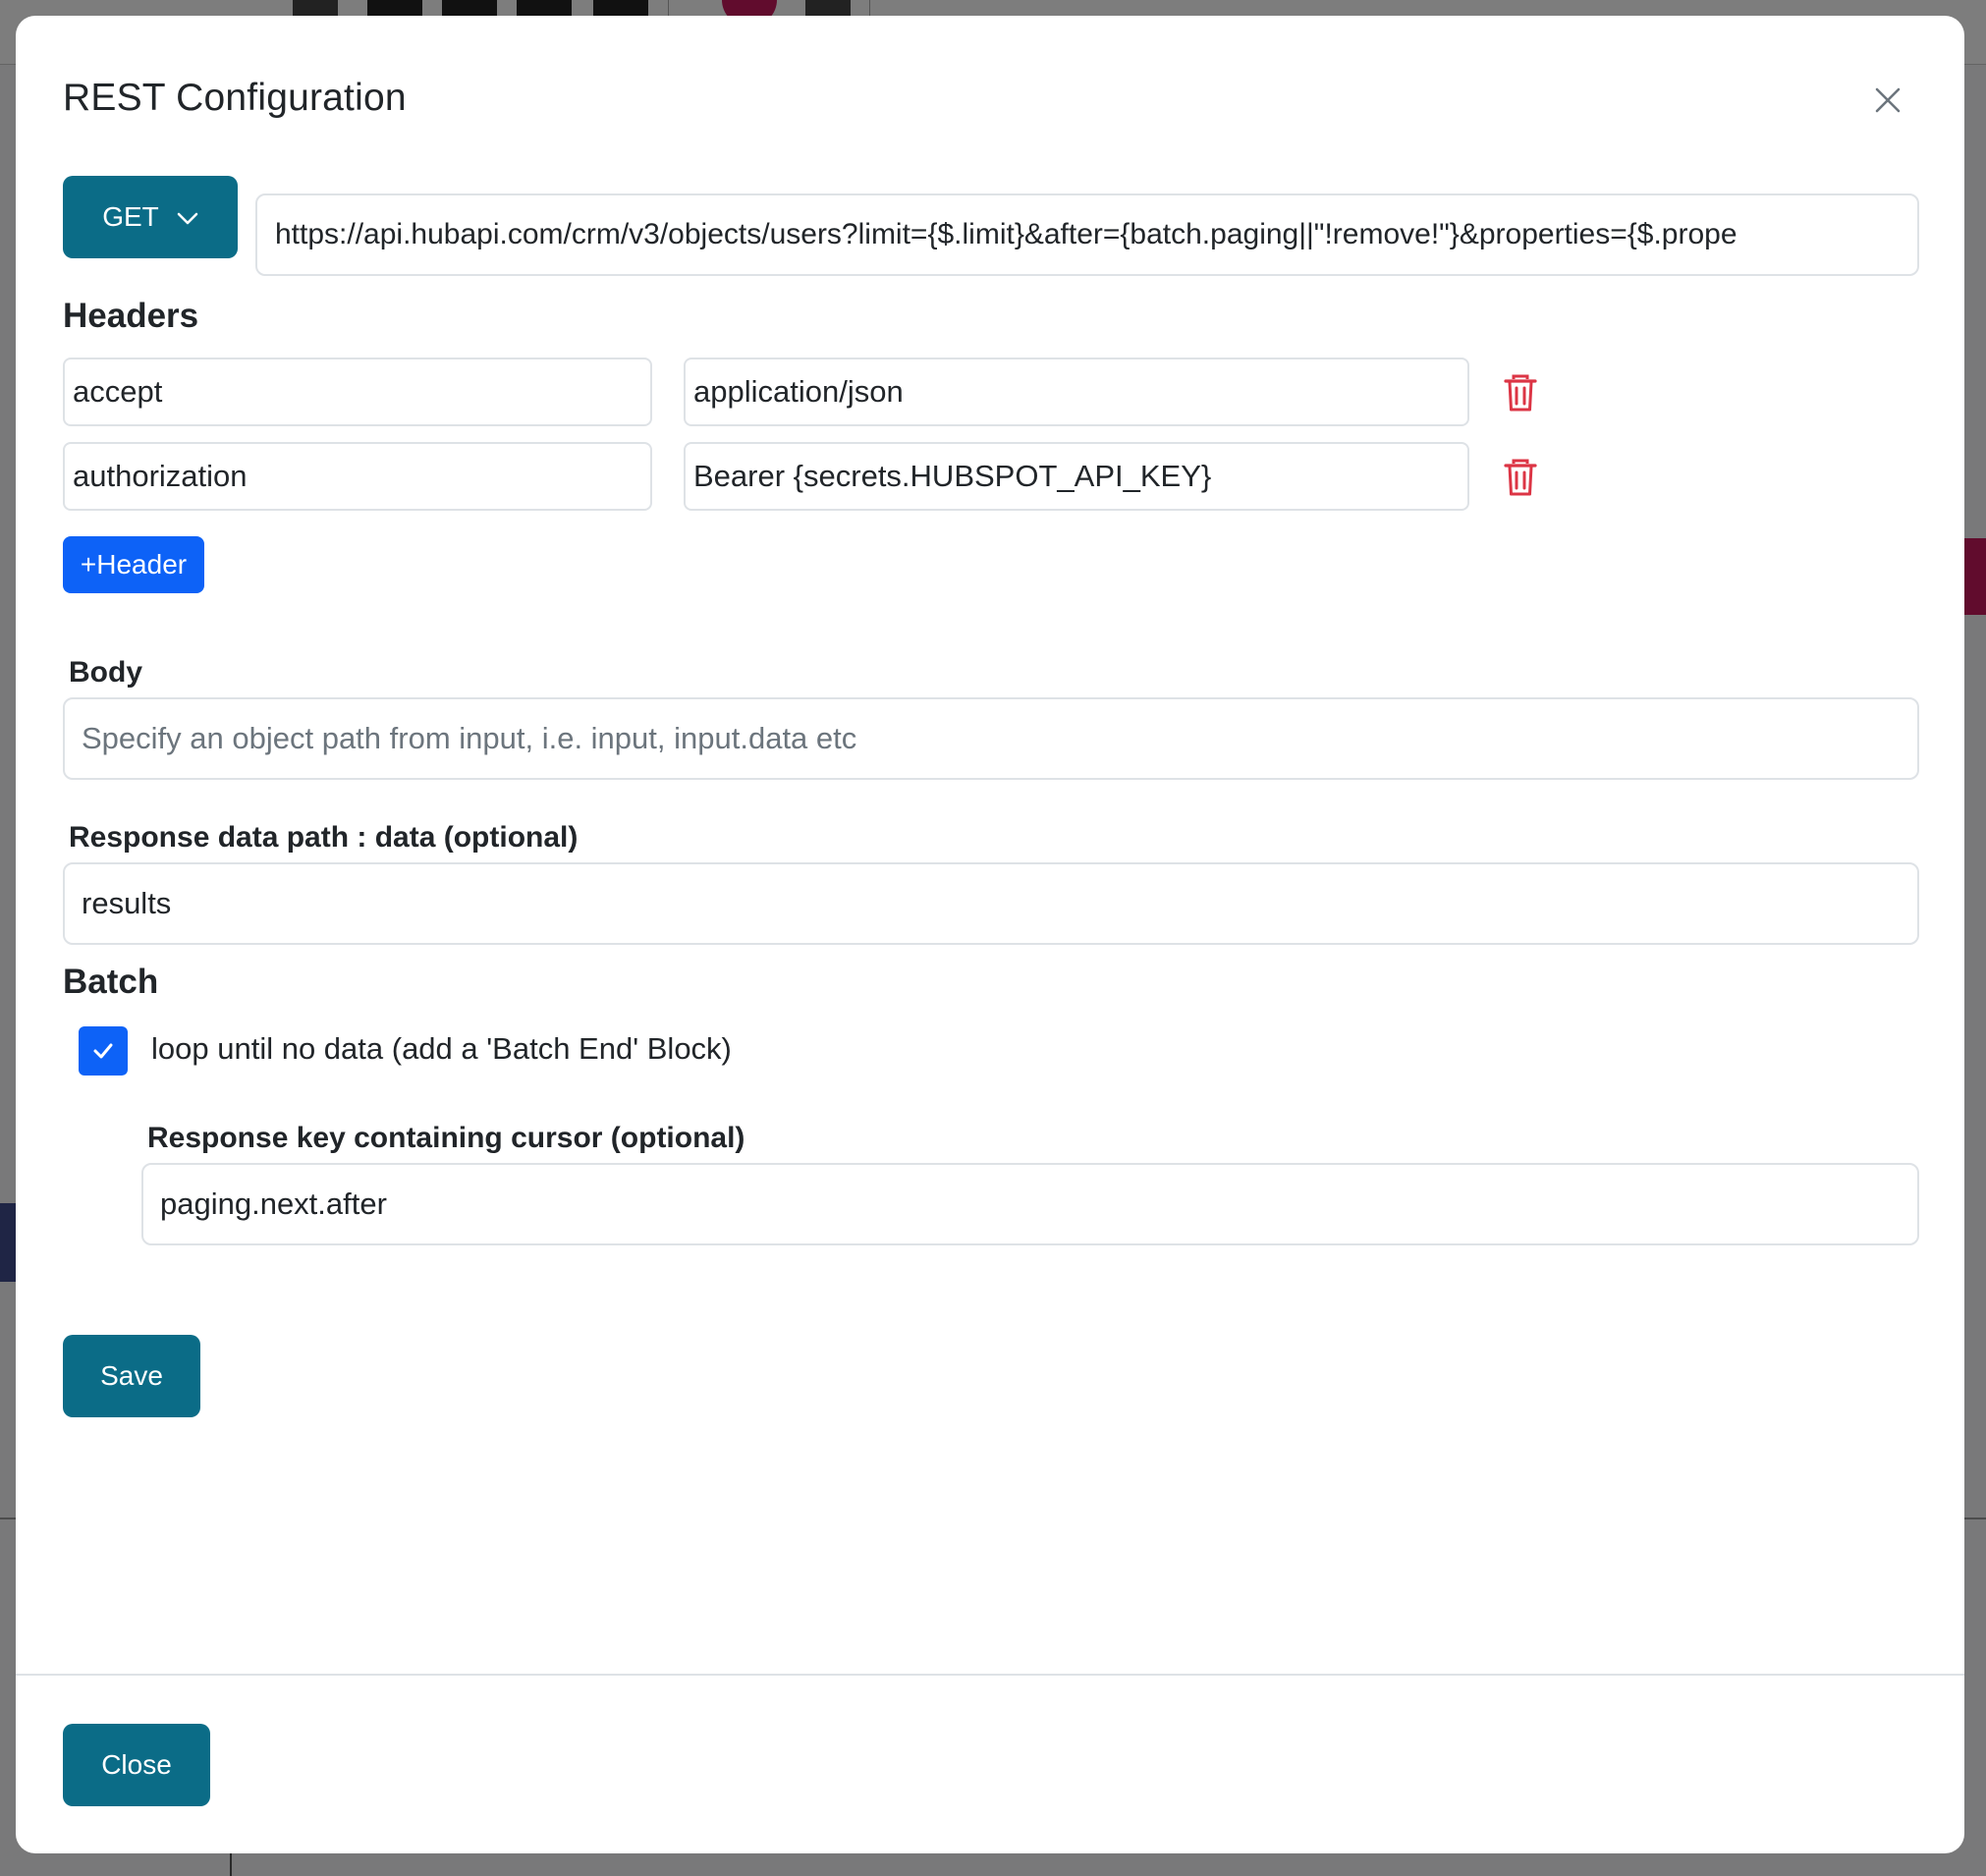  Describe the element at coordinates (358, 477) in the screenshot. I see `header-key-input: authorization` at that location.